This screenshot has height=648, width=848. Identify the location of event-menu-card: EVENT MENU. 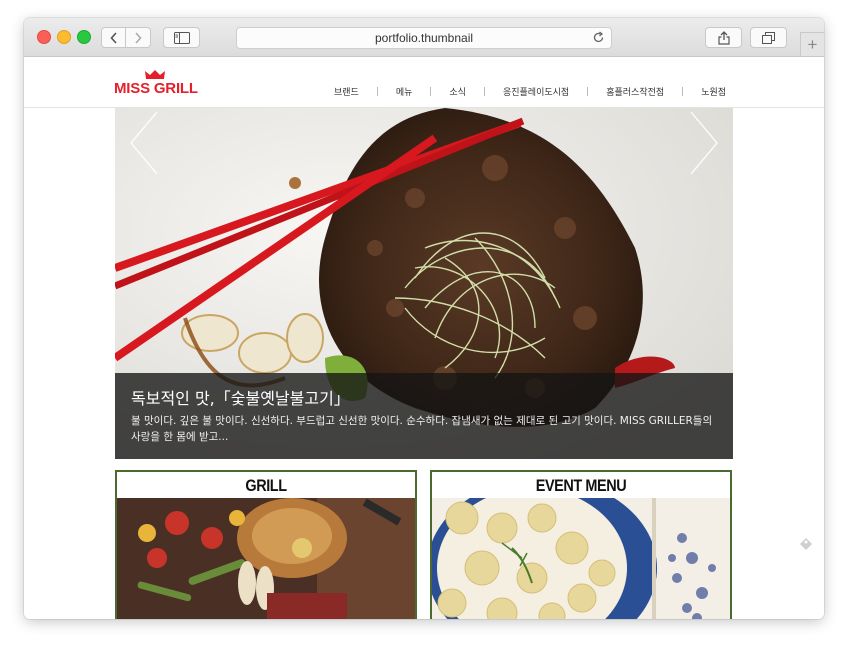
(581, 544).